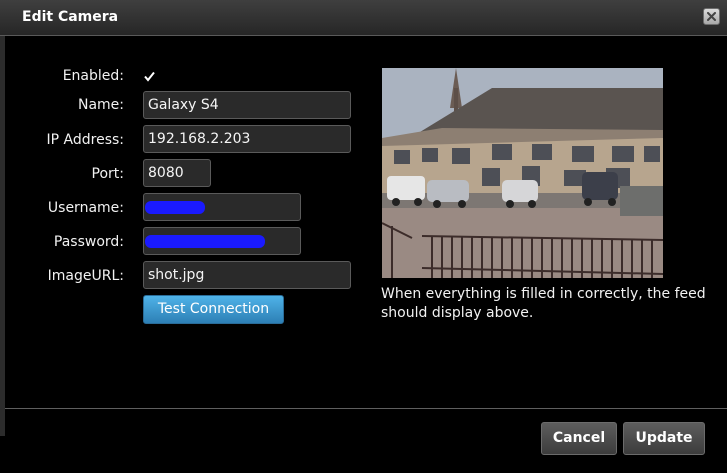 The image size is (727, 473). Describe the element at coordinates (247, 275) in the screenshot. I see `image-url-input: shot.jpg` at that location.